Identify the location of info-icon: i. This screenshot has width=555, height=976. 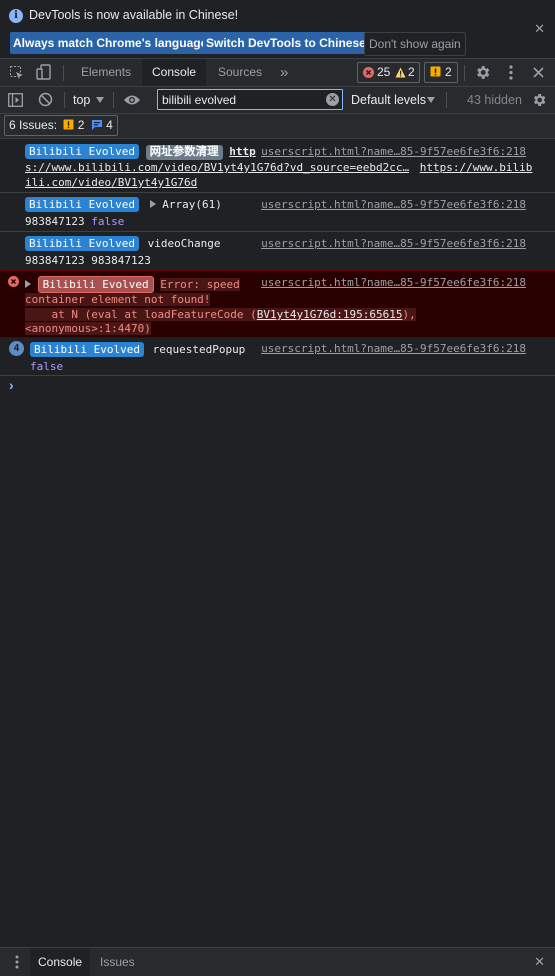
(16, 16).